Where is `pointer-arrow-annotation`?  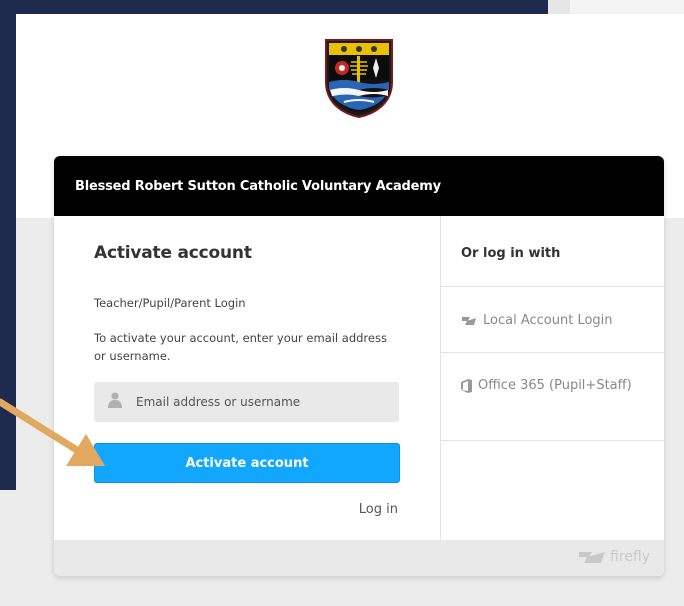
pointer-arrow-annotation is located at coordinates (52, 432).